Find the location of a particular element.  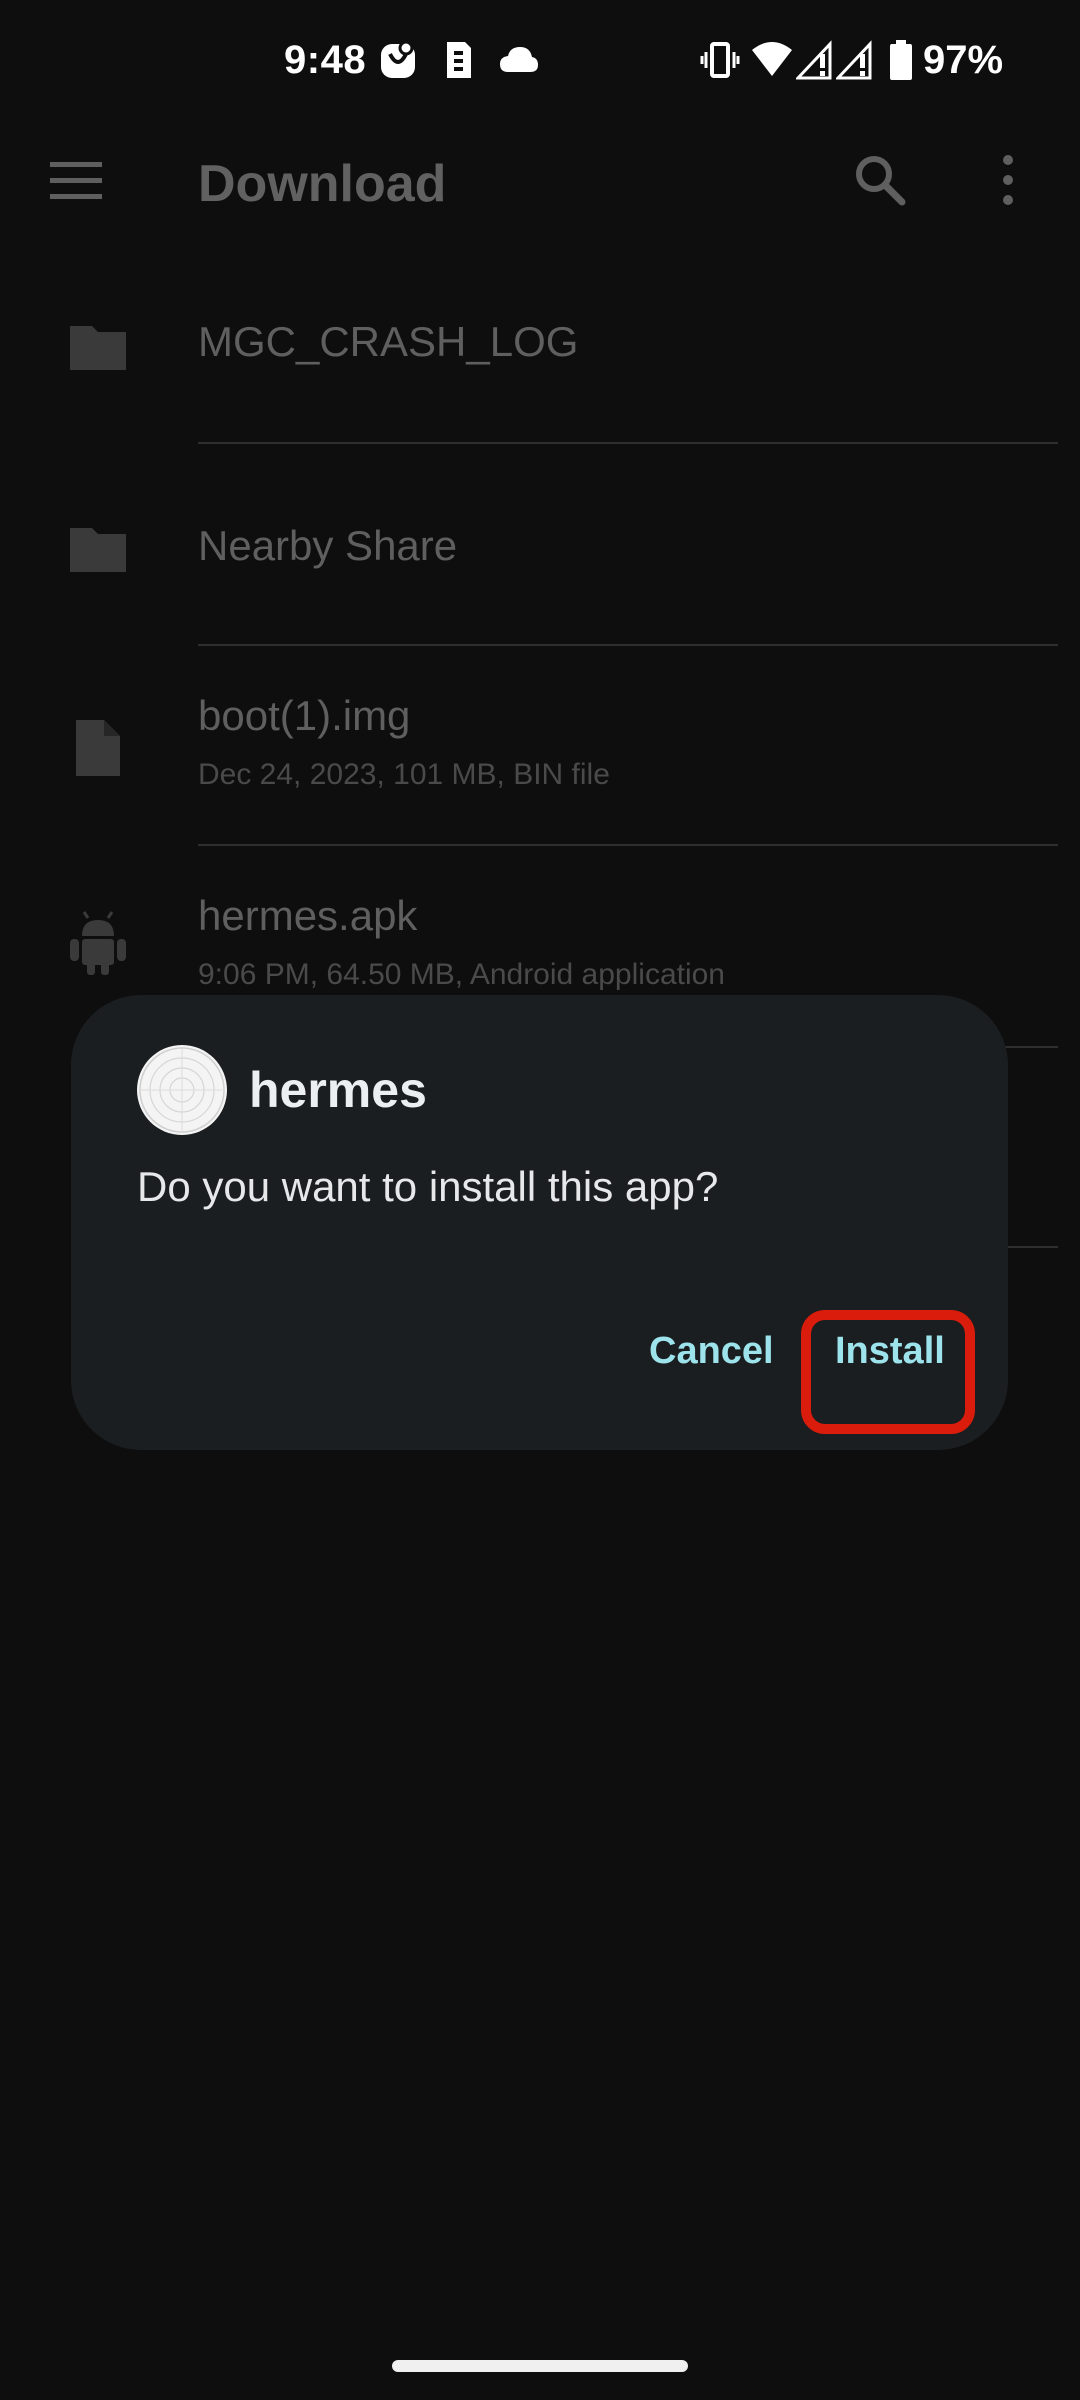

battery-percent: 97% is located at coordinates (963, 60).